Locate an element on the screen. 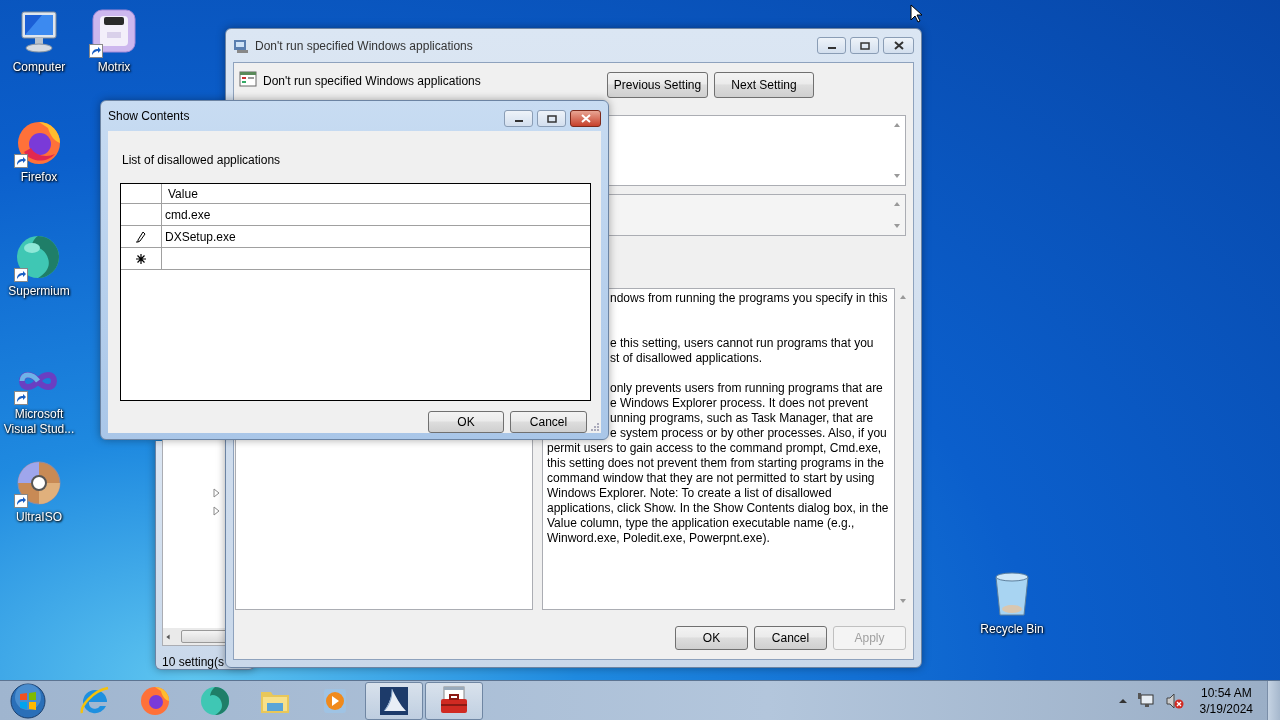 The image size is (1280, 720). desktop-icon-label: Computer is located at coordinates (39, 67).